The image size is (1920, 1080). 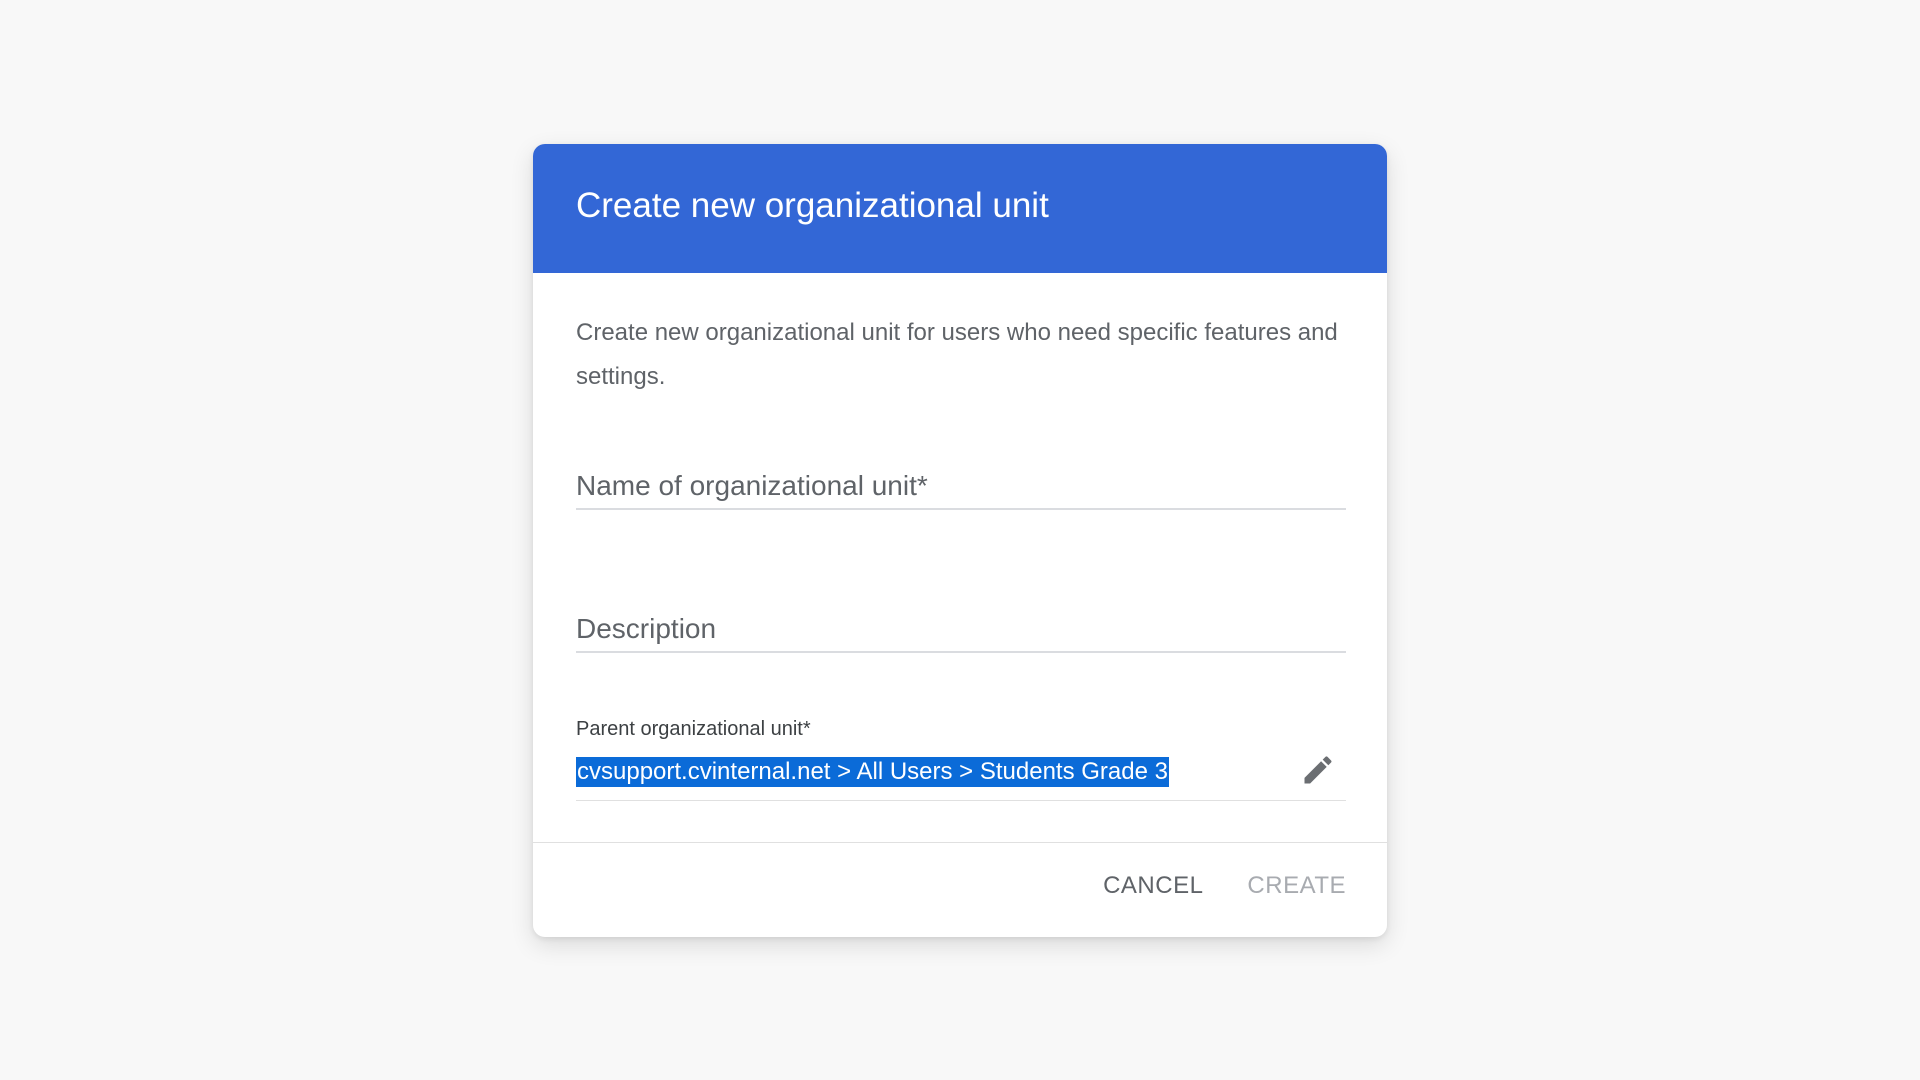 What do you see at coordinates (693, 729) in the screenshot?
I see `parent-ou-label: Parent organizational unit*` at bounding box center [693, 729].